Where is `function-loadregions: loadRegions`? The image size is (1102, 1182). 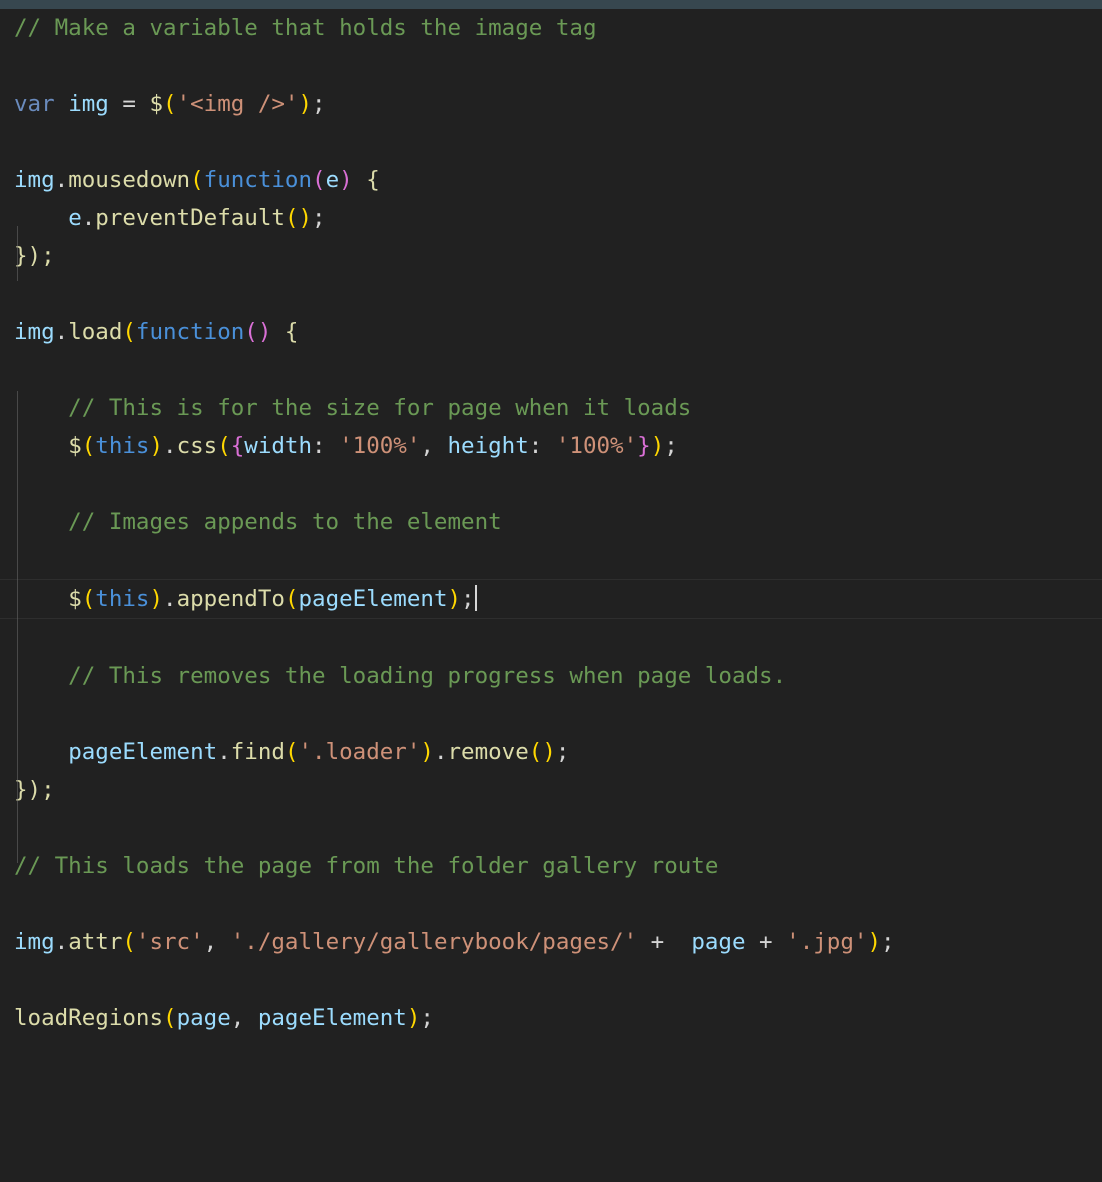
function-loadregions: loadRegions is located at coordinates (89, 1018).